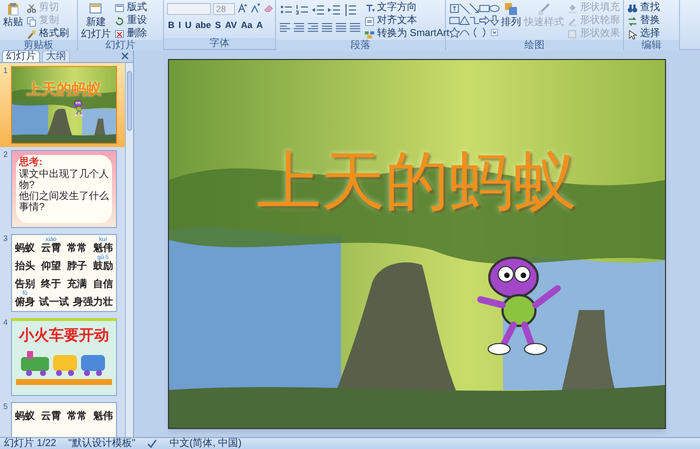 The width and height of the screenshot is (700, 449). I want to click on format-button: AV, so click(231, 24).